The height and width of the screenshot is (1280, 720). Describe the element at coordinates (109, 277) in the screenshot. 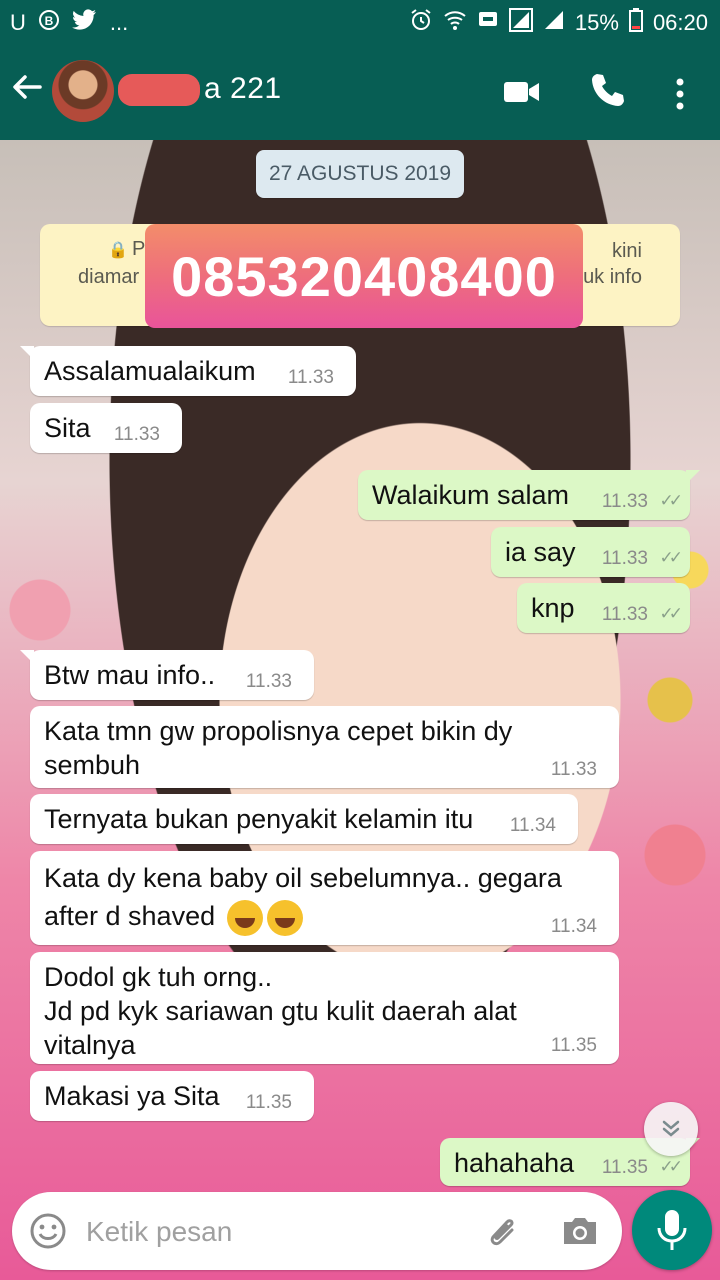

I see `encryption-text-3: diamar` at that location.